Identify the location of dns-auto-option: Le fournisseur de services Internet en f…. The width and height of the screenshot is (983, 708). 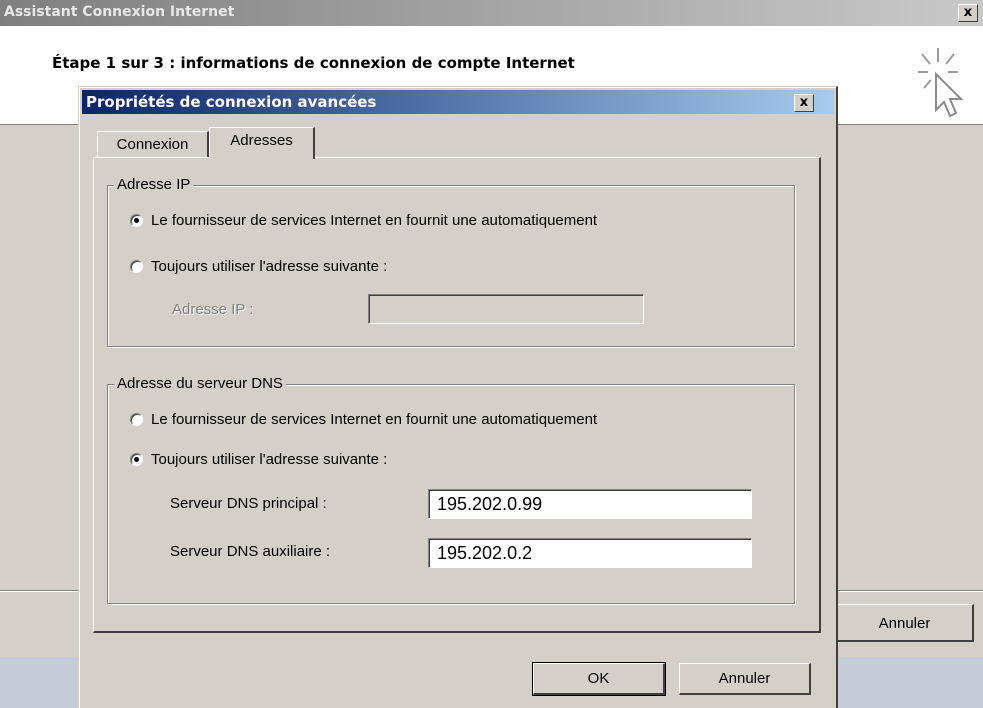
(363, 420).